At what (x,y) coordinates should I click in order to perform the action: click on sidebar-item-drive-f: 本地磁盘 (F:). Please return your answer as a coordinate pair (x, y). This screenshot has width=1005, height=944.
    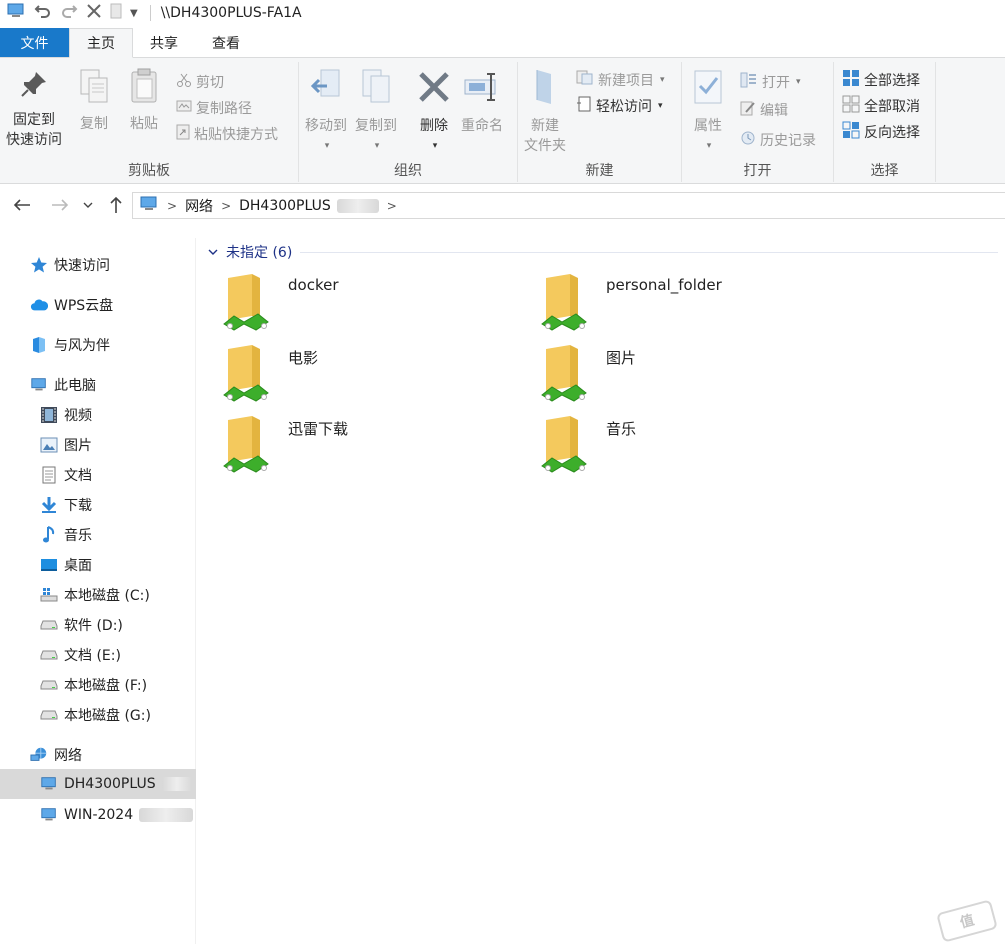
    Looking at the image, I should click on (93, 685).